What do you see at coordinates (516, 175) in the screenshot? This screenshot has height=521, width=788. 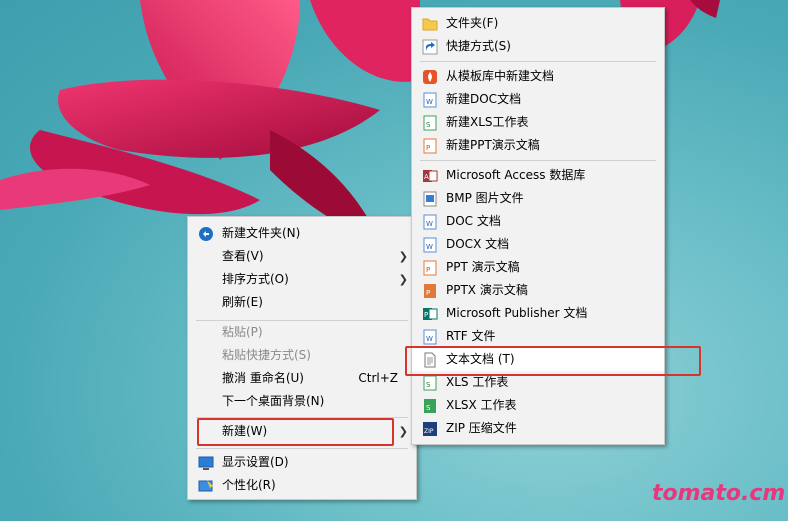 I see `menu-item-label: Microsoft Access 数据库` at bounding box center [516, 175].